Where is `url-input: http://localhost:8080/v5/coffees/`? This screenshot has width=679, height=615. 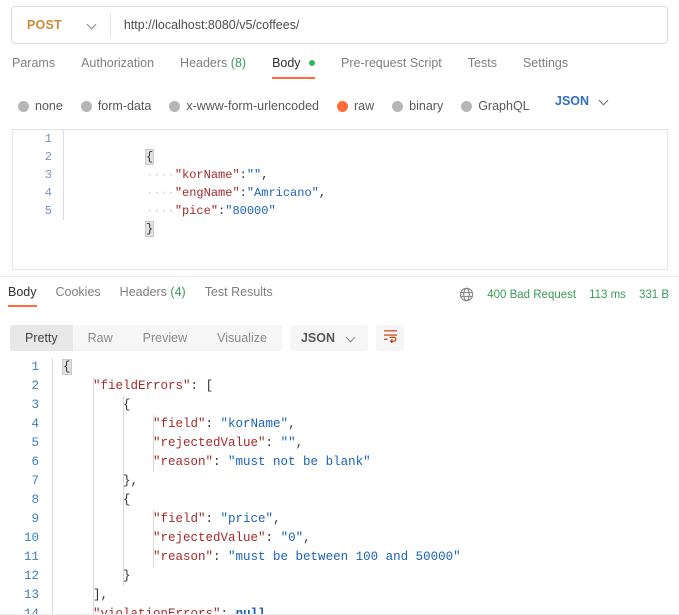
url-input: http://localhost:8080/v5/coffees/ is located at coordinates (205, 25).